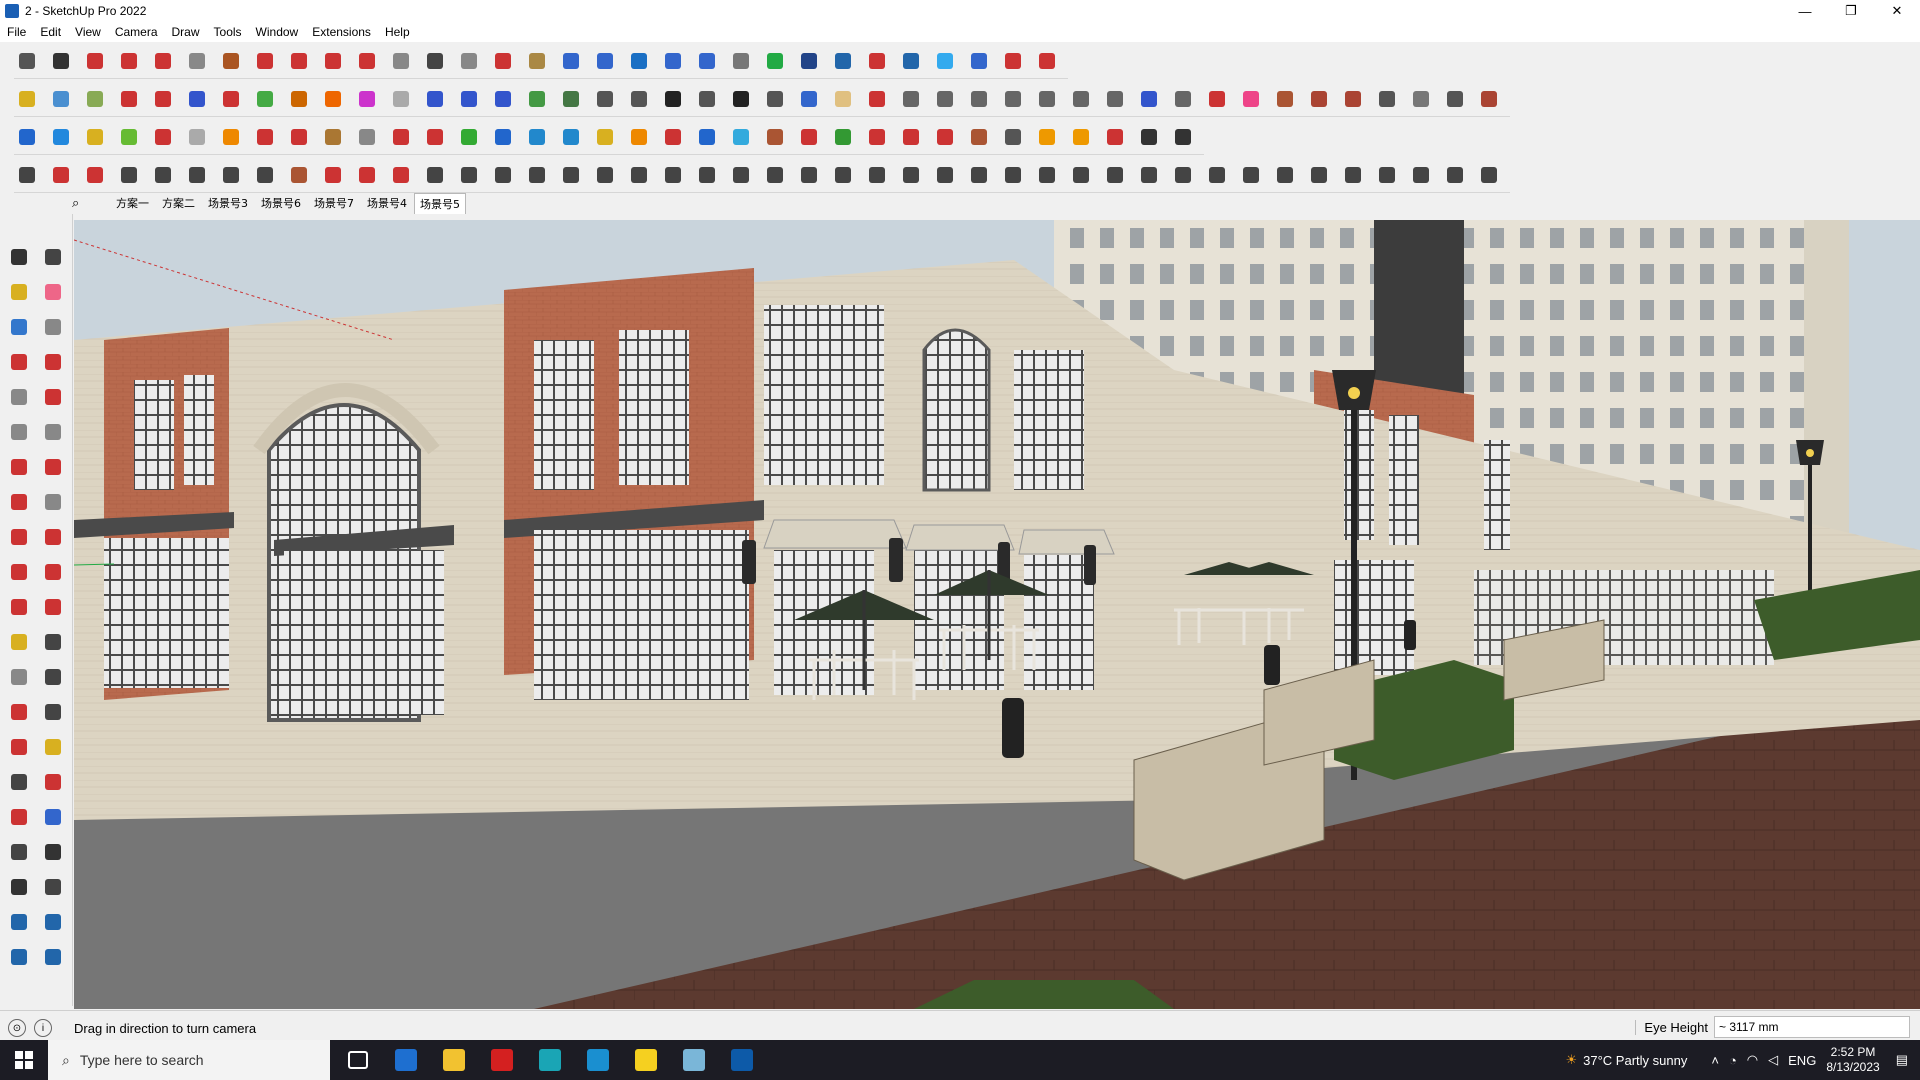 The width and height of the screenshot is (1920, 1080). Describe the element at coordinates (673, 175) in the screenshot. I see `toolbar-4-tool-20-icon` at that location.